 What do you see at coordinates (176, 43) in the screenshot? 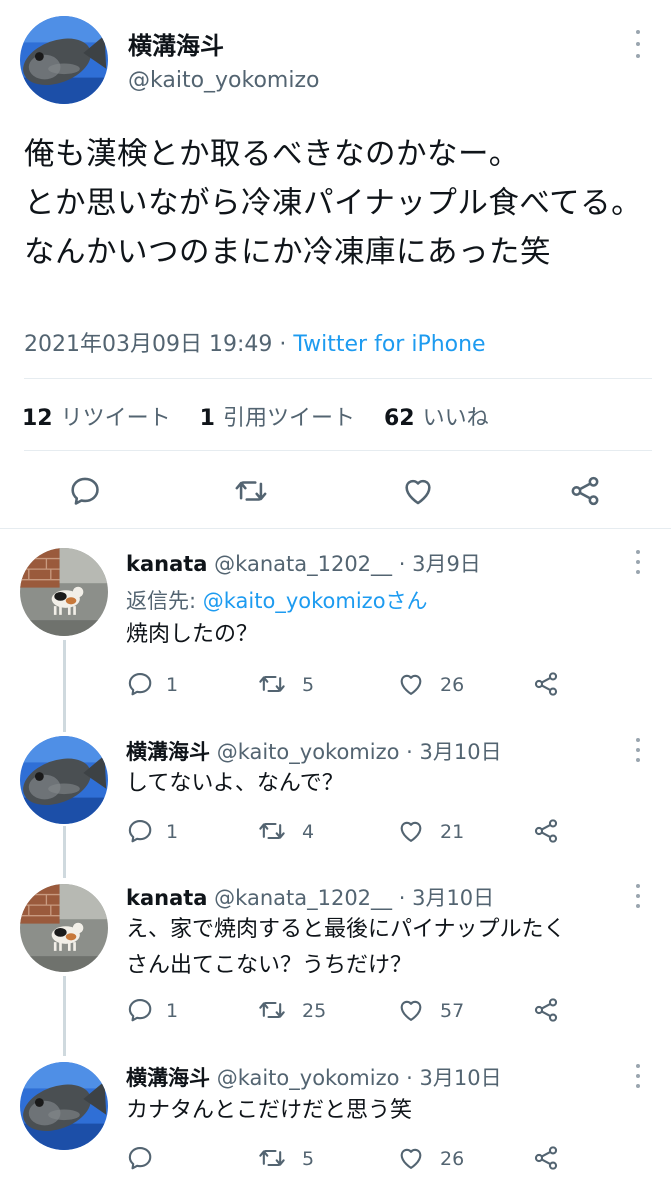
I see `author-name: 横溝海斗` at bounding box center [176, 43].